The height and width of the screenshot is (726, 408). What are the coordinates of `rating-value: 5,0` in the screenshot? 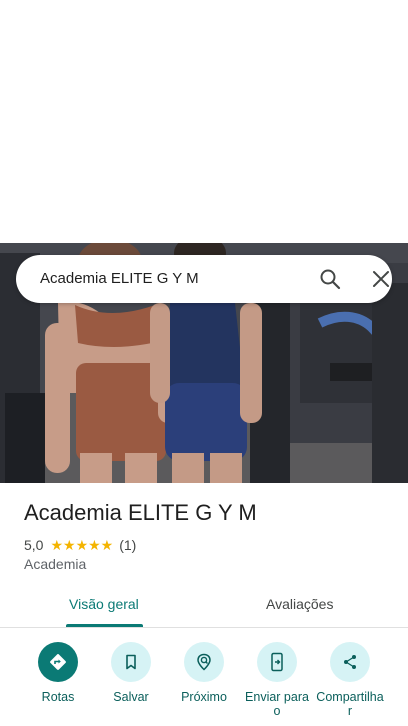 It's located at (34, 545).